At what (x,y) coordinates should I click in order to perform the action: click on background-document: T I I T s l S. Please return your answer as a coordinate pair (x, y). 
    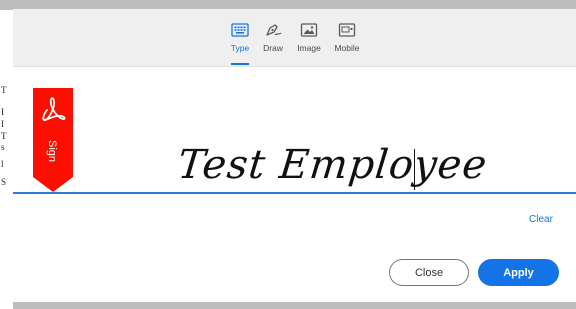
    Looking at the image, I should click on (6, 159).